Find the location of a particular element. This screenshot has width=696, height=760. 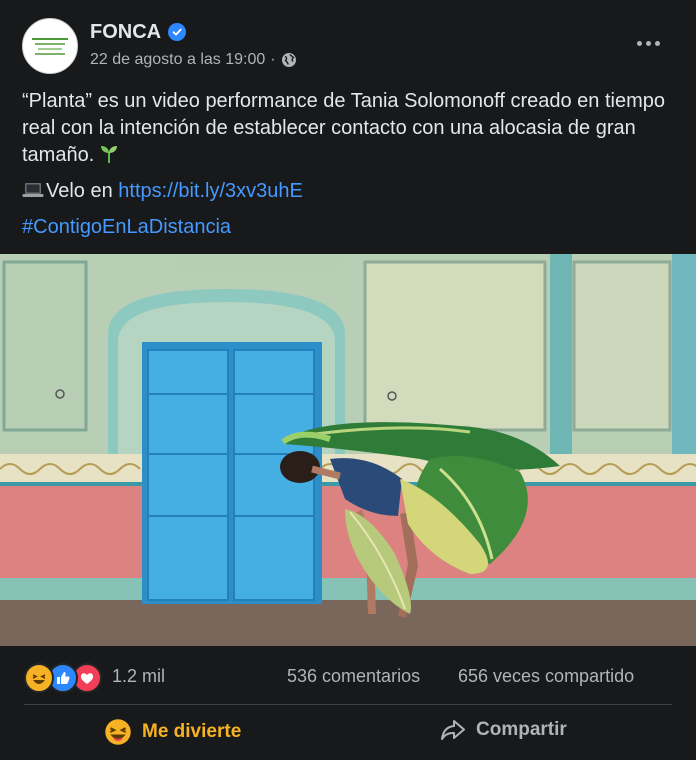

post-meta: 22 de agosto a las 19:00 · is located at coordinates (193, 60).